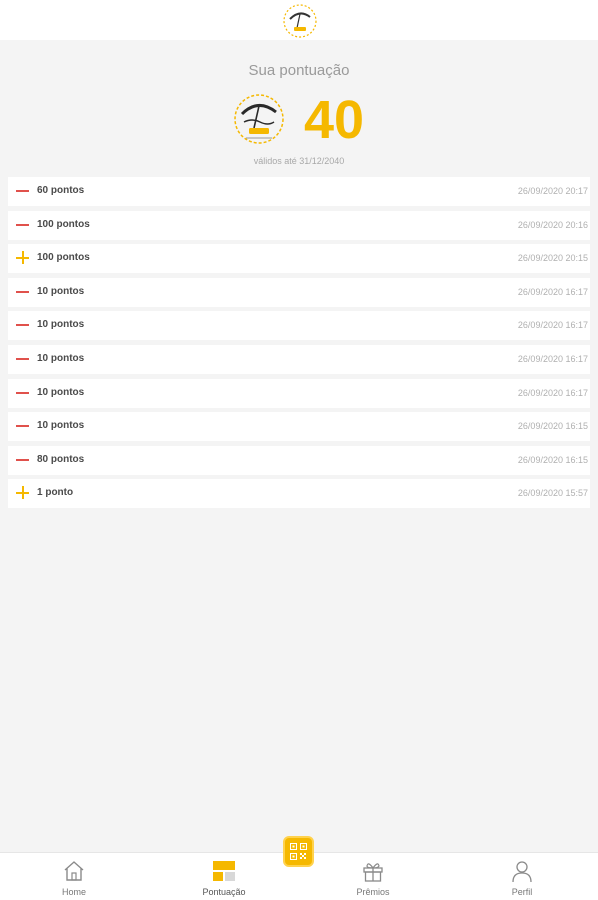  I want to click on nav-profile-label: Perfil, so click(522, 892).